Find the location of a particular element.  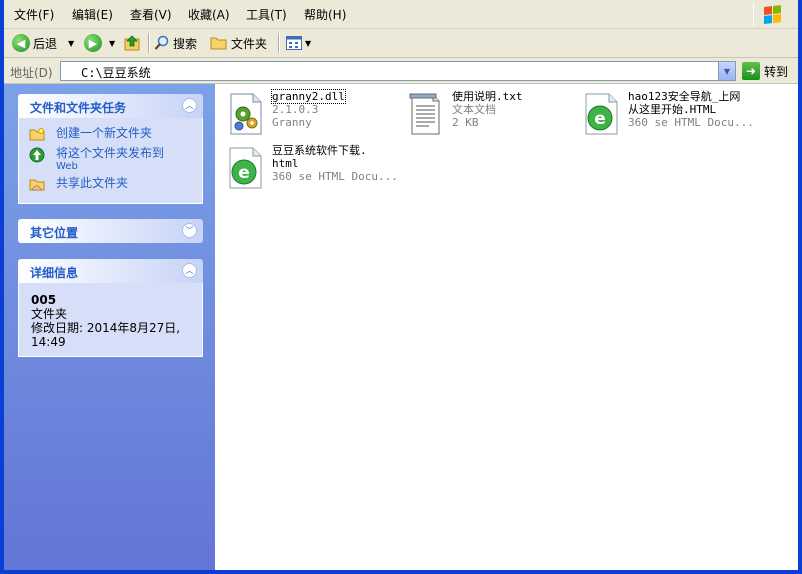

file-item-readme-txt: 使用说明.txt 文本文档 2 KB is located at coordinates (490, 113).